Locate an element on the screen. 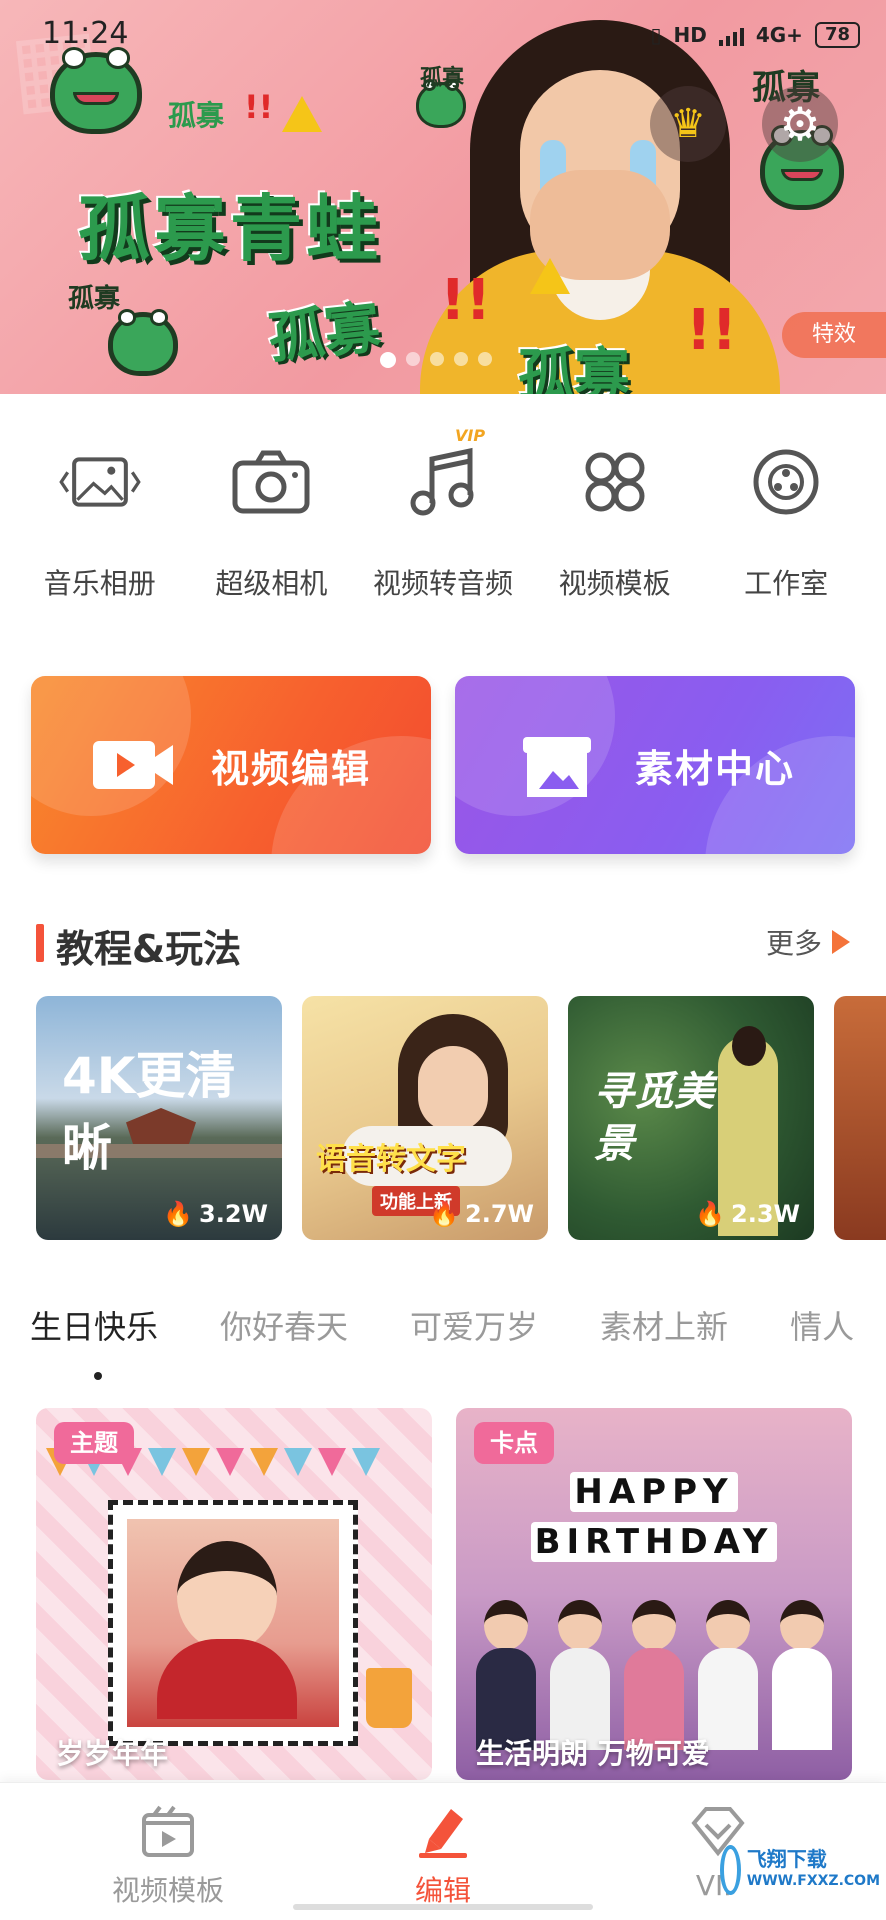 Image resolution: width=886 pixels, height=1920 pixels. battery-icon: 78 is located at coordinates (837, 35).